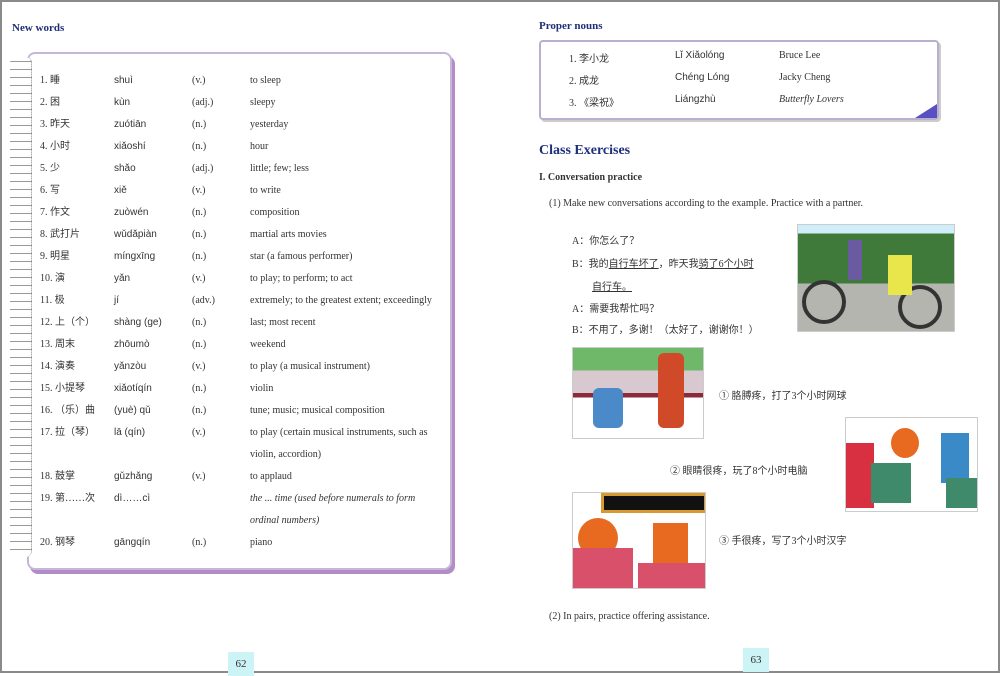  Describe the element at coordinates (67, 410) in the screenshot. I see `word-hanzi: 16. （乐）曲` at that location.